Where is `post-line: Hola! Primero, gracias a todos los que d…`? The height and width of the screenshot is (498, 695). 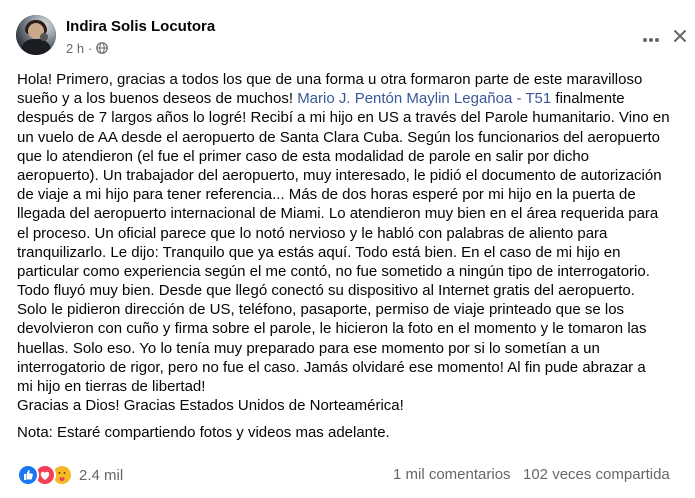 post-line: Hola! Primero, gracias a todos los que d… is located at coordinates (347, 79).